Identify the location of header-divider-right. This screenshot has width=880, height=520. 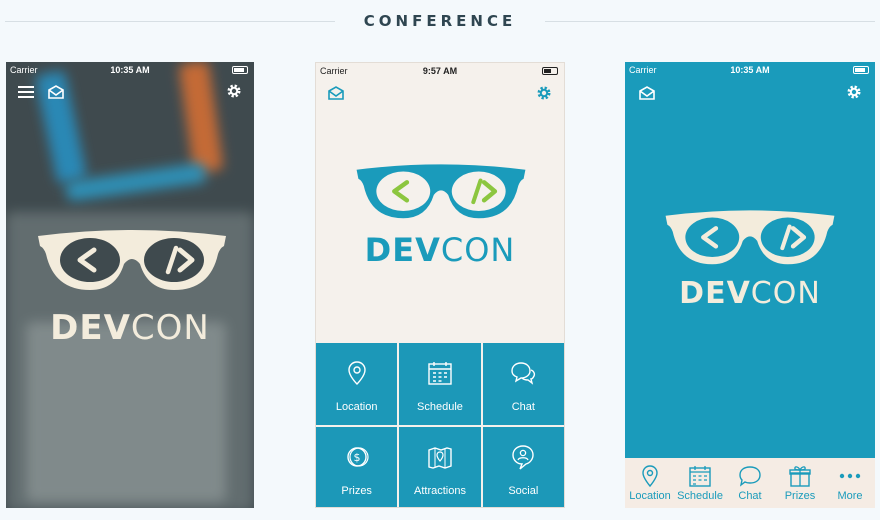
(710, 21).